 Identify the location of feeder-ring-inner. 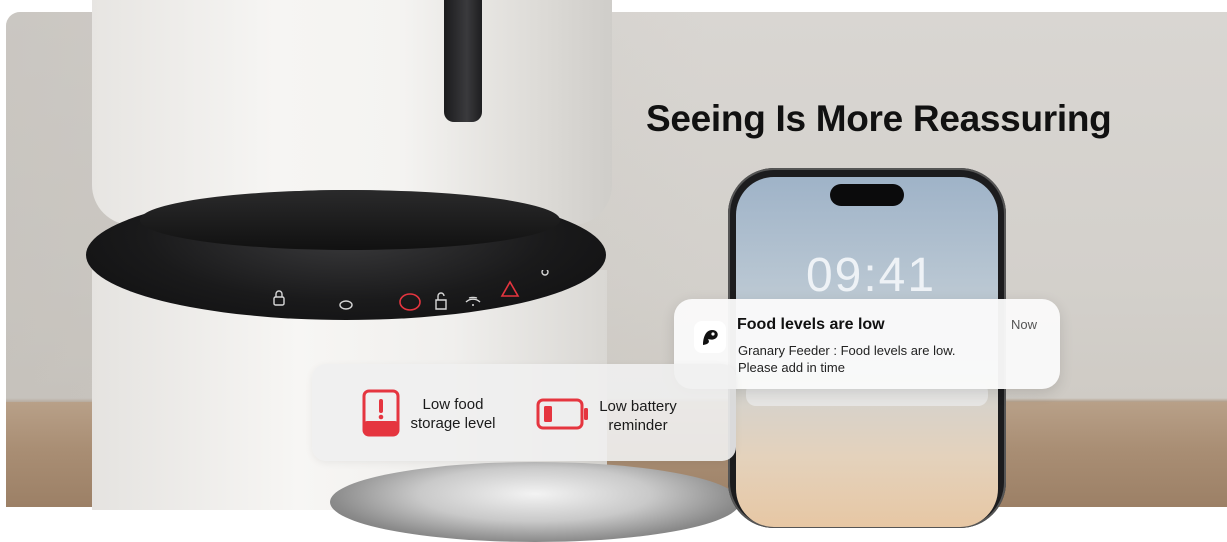
(350, 220).